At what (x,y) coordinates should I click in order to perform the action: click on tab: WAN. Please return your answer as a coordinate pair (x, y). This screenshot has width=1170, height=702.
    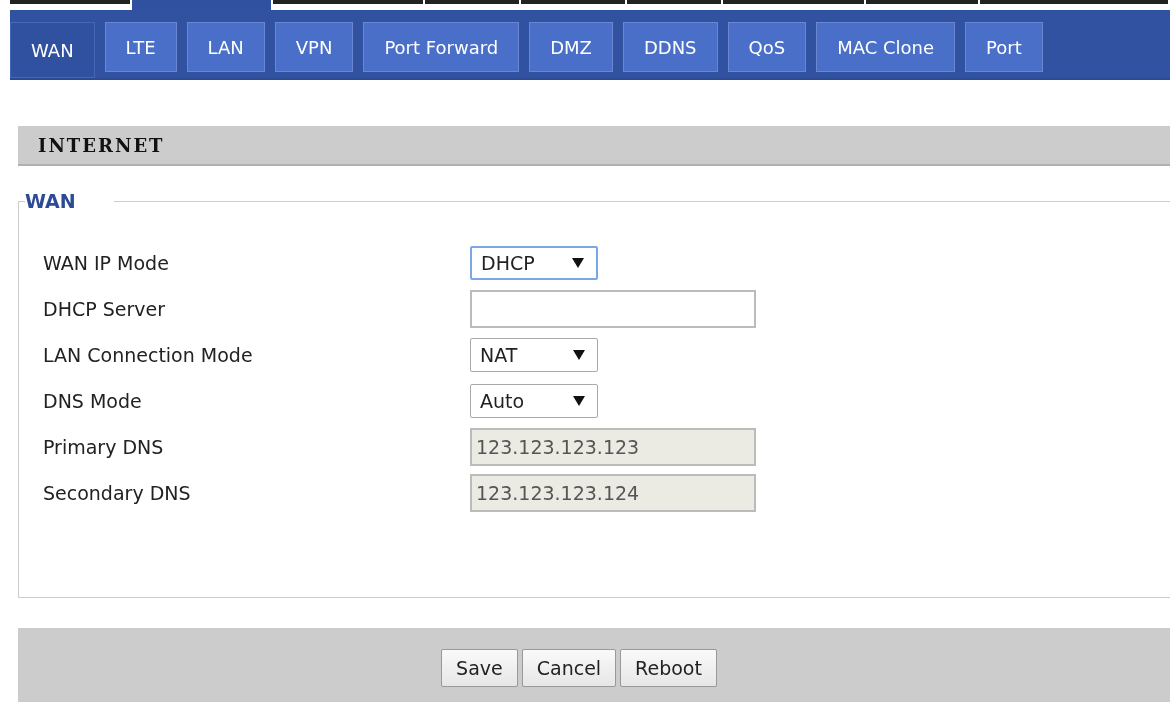
    Looking at the image, I should click on (52, 50).